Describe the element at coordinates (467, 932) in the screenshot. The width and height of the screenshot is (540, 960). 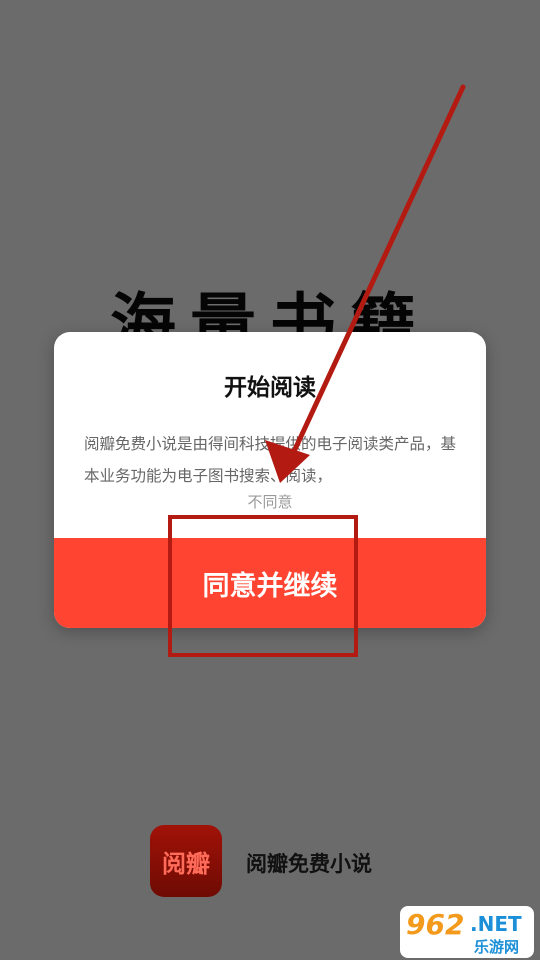
I see `site-watermark: 962 .NET 乐游网` at that location.